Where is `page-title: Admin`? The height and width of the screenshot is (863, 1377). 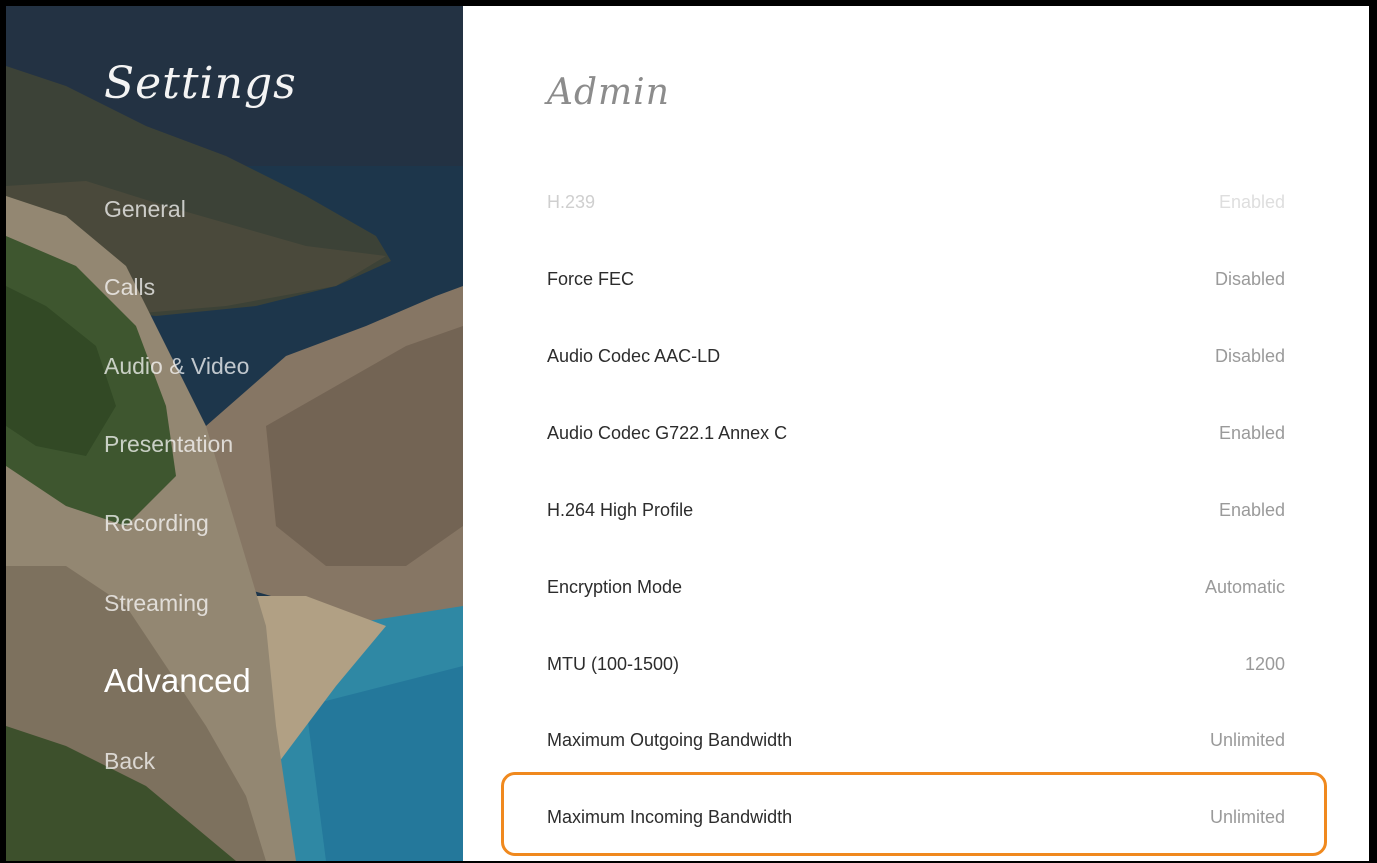
page-title: Admin is located at coordinates (608, 92).